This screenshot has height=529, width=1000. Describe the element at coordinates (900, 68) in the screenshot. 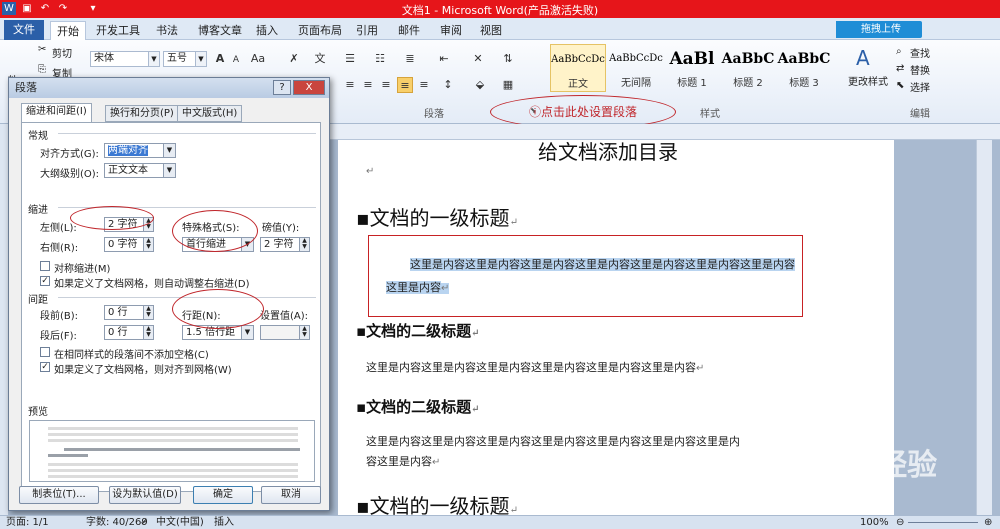

I see `replace-icon: ⇄` at that location.